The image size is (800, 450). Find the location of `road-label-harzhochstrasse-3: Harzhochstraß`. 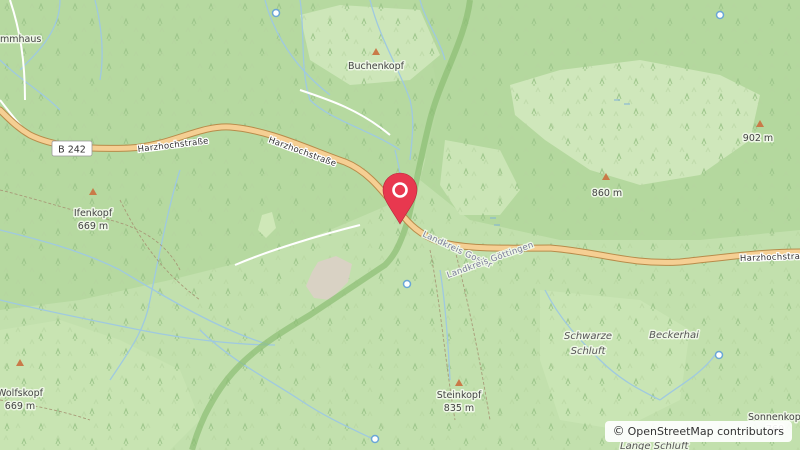

road-label-harzhochstrasse-3: Harzhochstraß is located at coordinates (770, 258).